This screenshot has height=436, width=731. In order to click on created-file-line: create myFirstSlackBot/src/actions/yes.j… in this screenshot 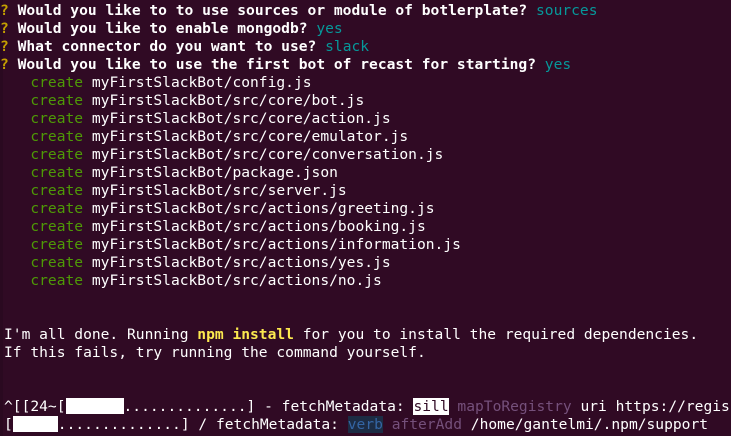, I will do `click(197, 263)`.